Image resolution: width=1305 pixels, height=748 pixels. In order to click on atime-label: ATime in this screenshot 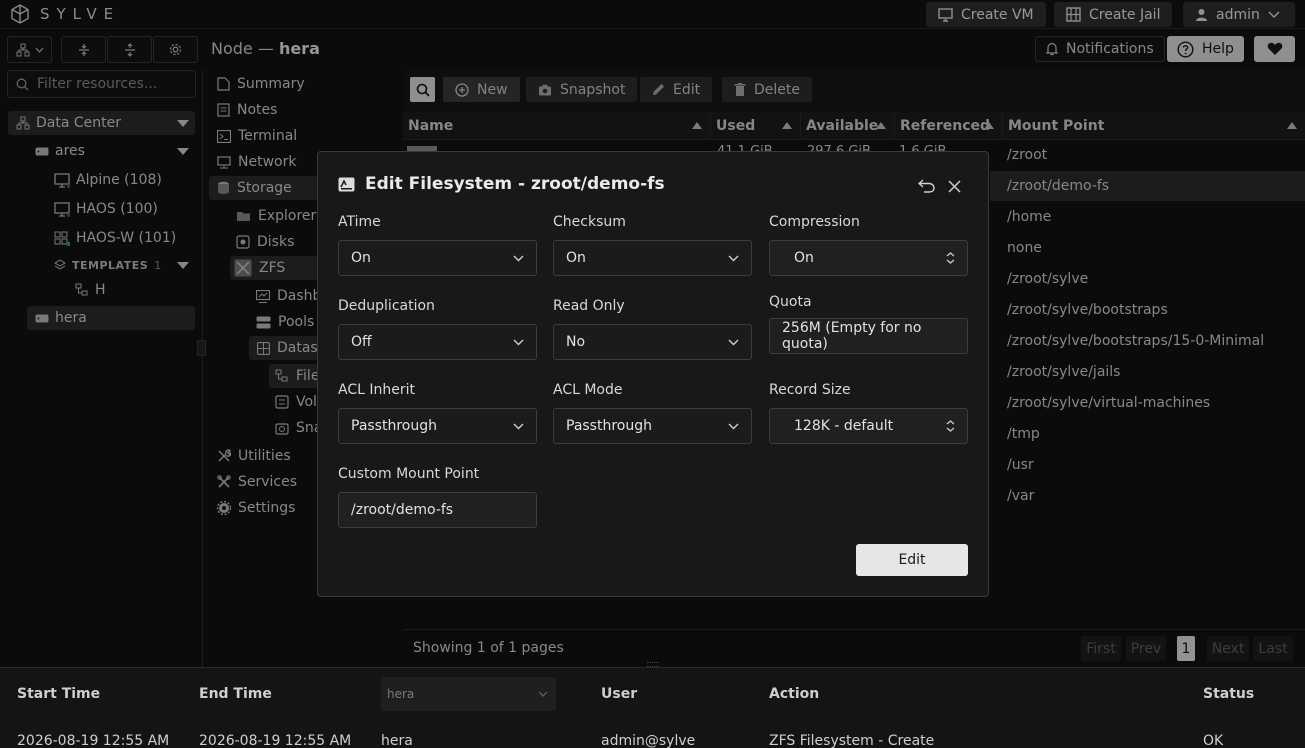, I will do `click(359, 222)`.